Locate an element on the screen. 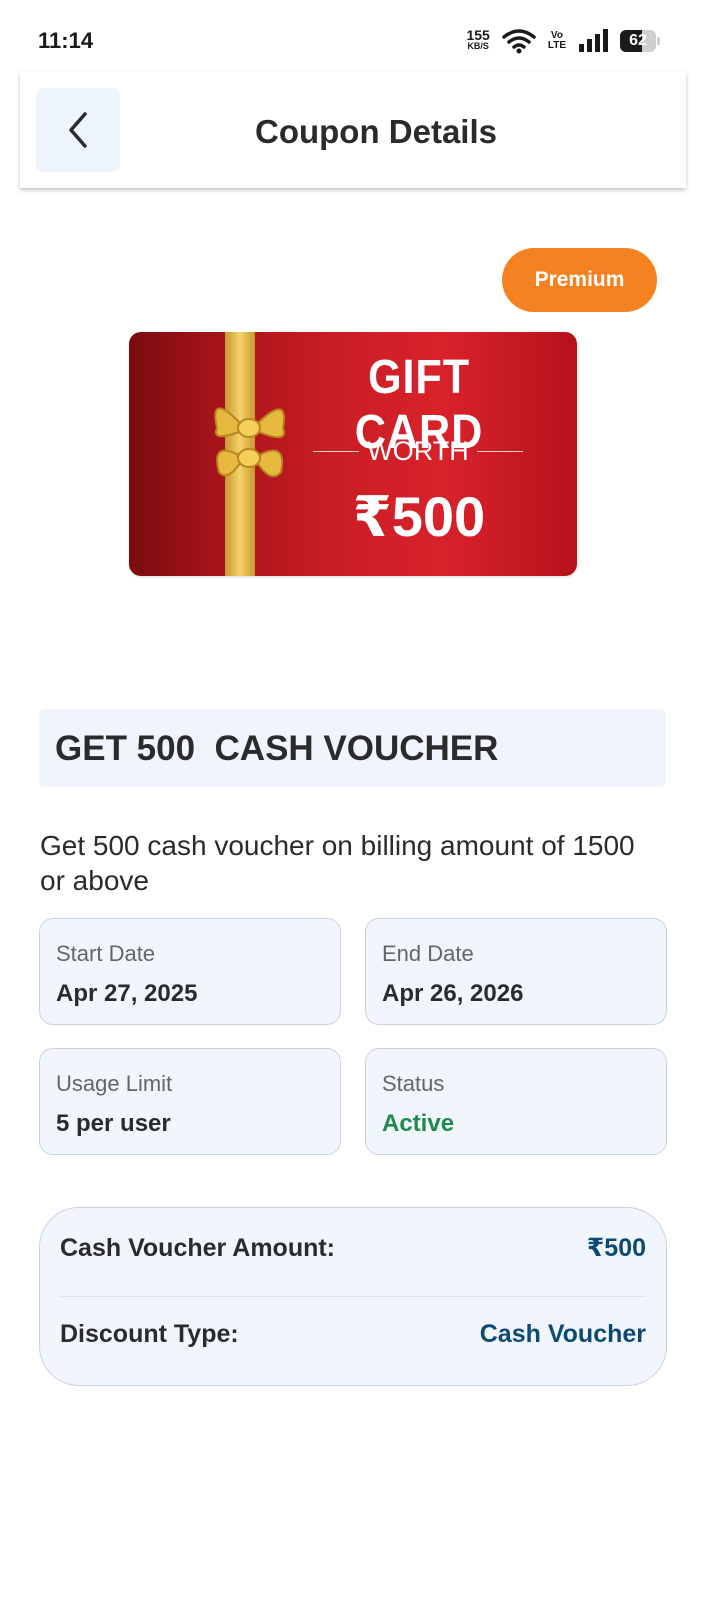  status-card: Status Active is located at coordinates (516, 1101).